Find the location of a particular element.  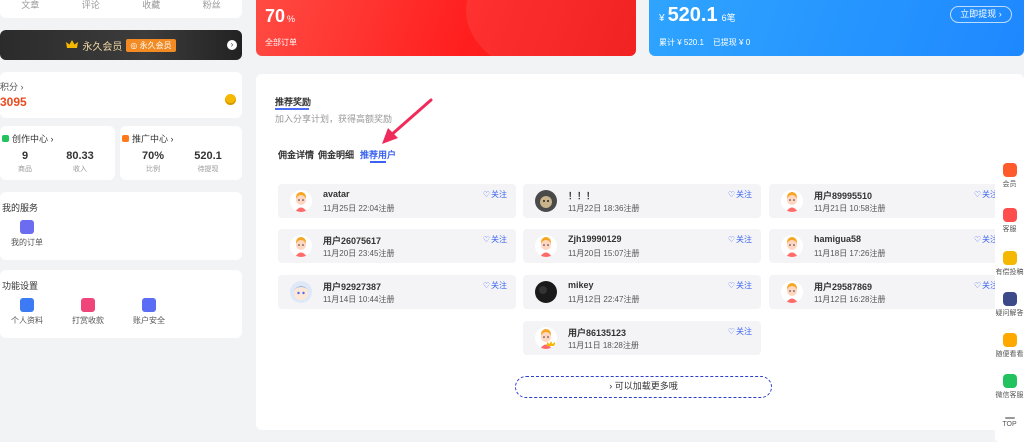

user-name: 用户26075617 is located at coordinates (352, 240).